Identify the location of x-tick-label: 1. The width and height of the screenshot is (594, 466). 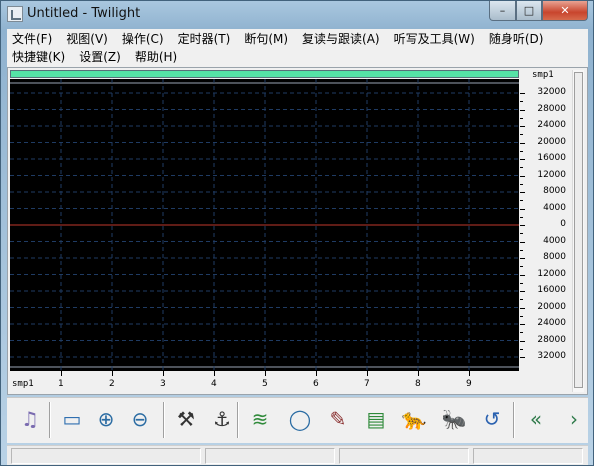
(61, 384).